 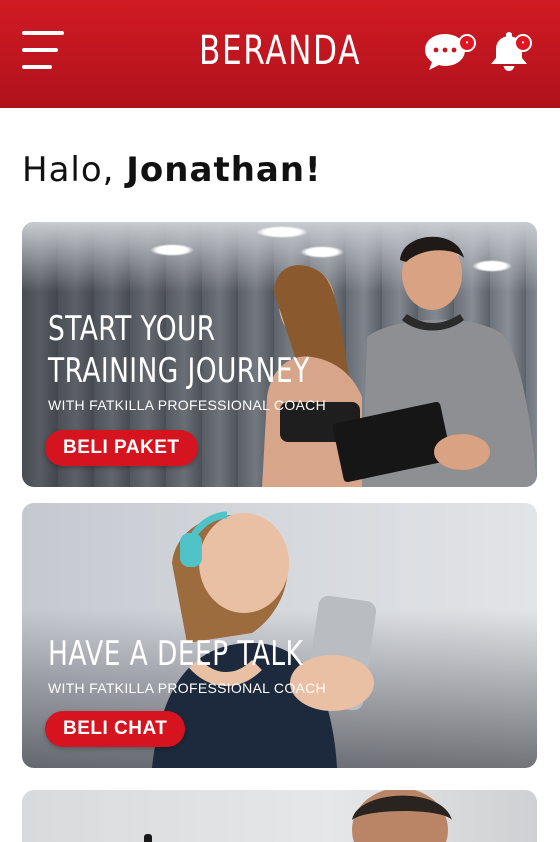 I want to click on buy-chat-button: BELI CHAT, so click(x=115, y=729).